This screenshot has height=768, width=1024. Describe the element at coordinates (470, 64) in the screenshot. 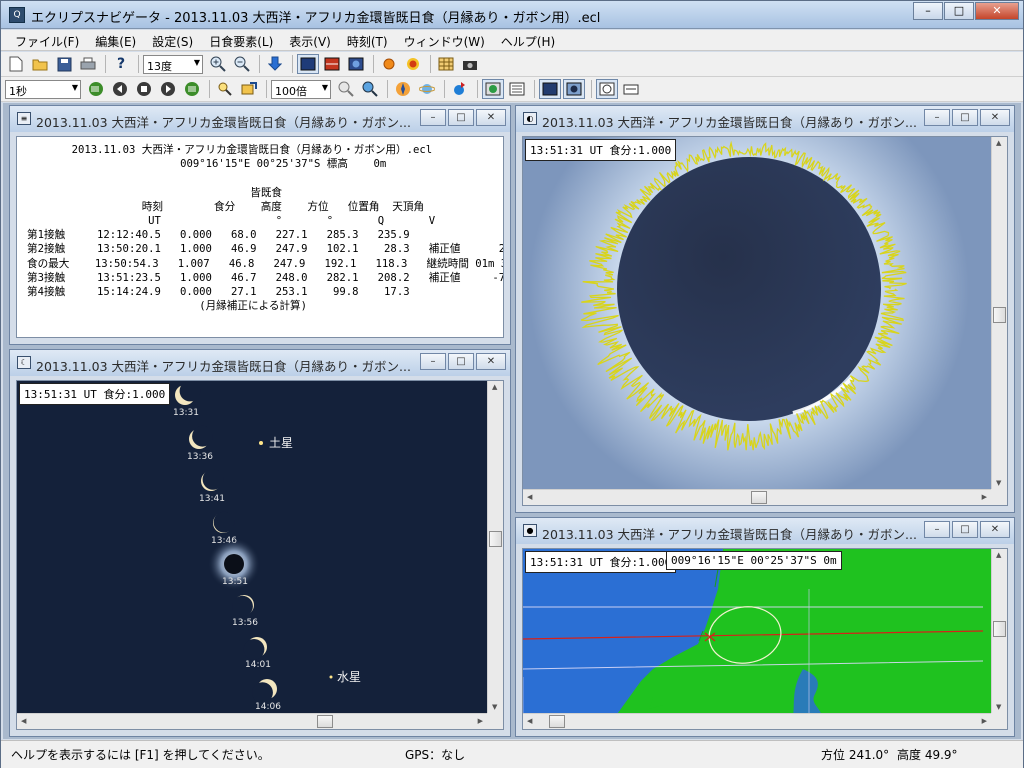

I see `camera-icon` at that location.